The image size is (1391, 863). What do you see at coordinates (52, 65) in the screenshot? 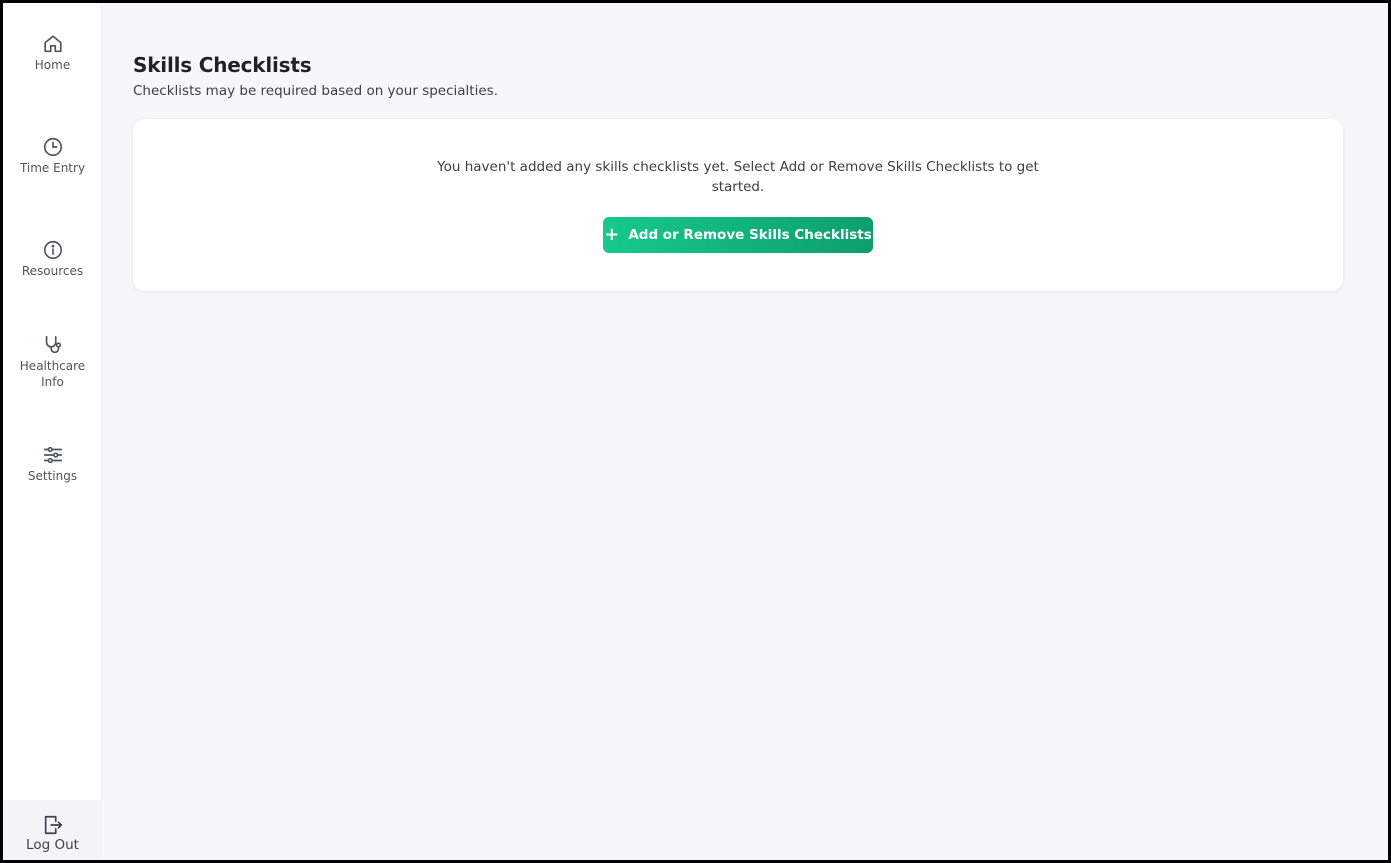
I see `sidebar-item-label: Home` at bounding box center [52, 65].